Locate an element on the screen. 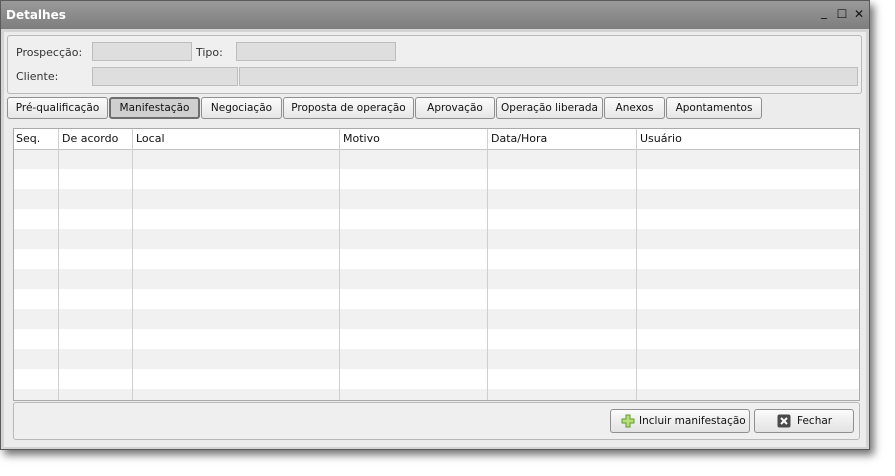  tipo-field is located at coordinates (316, 51).